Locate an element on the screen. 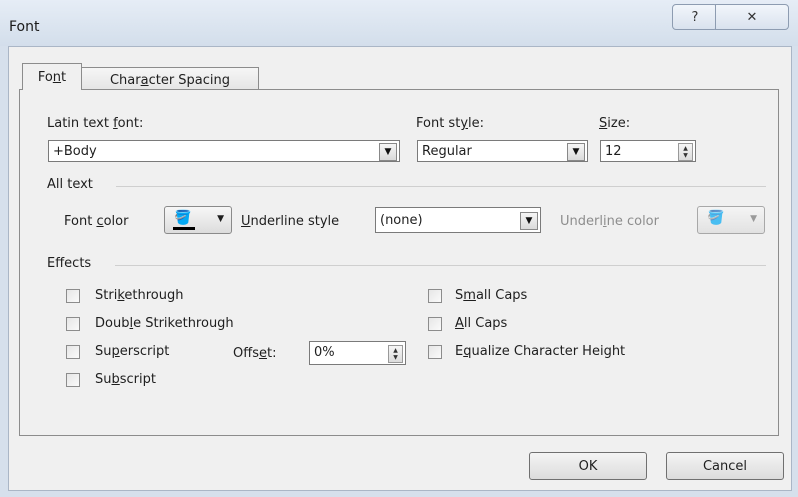 The height and width of the screenshot is (497, 798). tab-font-label: Font is located at coordinates (52, 77).